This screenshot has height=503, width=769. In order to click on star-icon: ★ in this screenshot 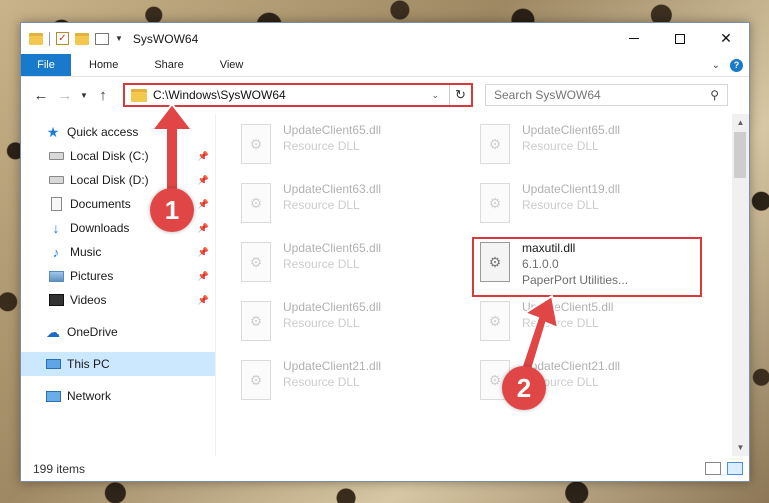, I will do `click(53, 131)`.